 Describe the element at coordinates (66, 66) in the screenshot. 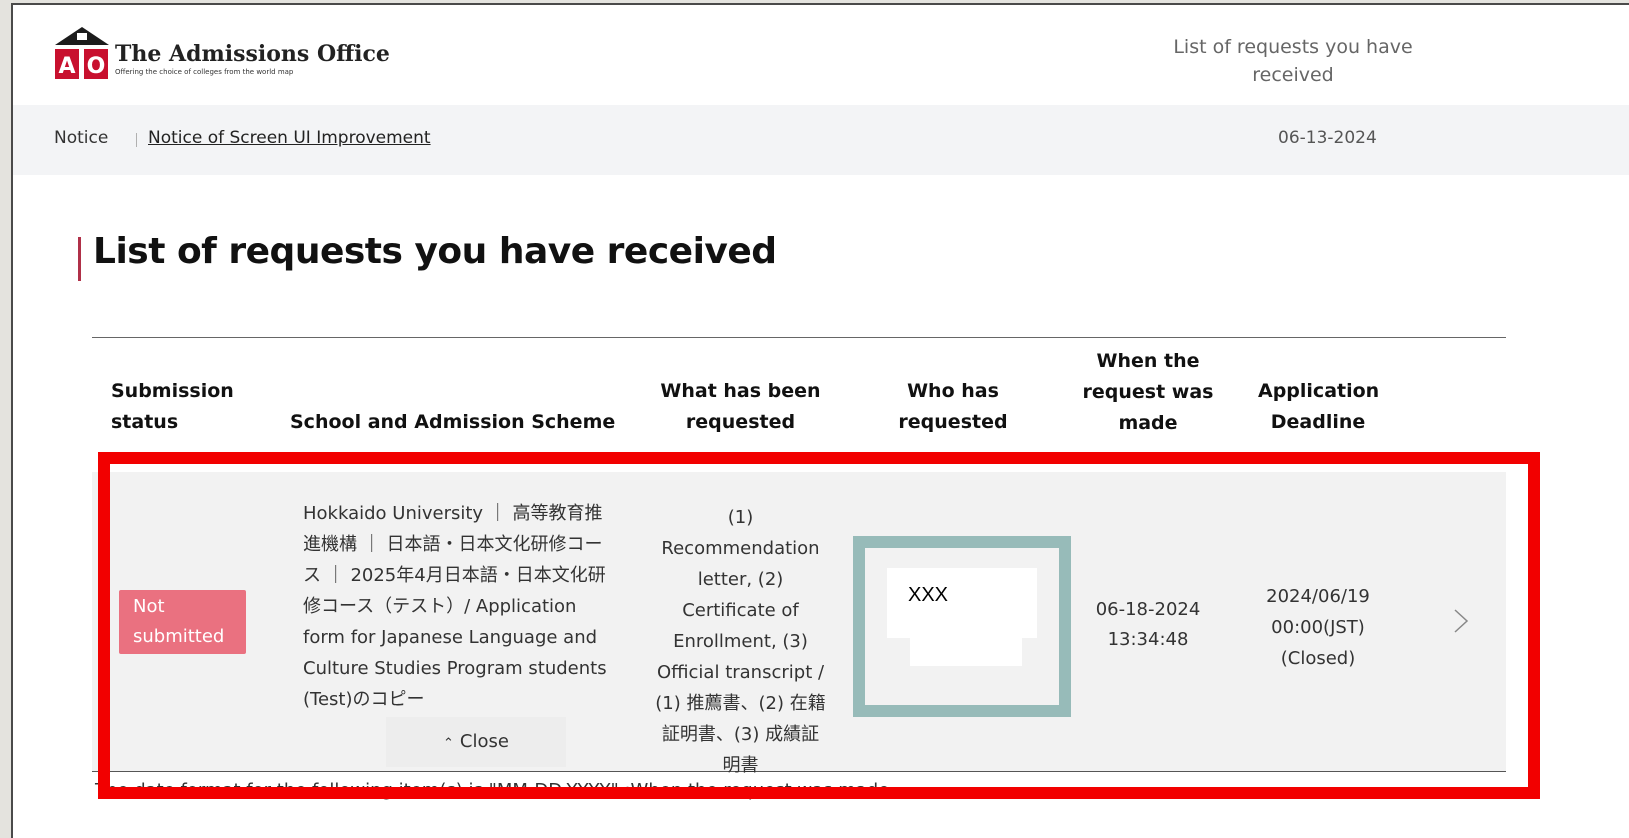

I see `logo-letter-a: A` at that location.